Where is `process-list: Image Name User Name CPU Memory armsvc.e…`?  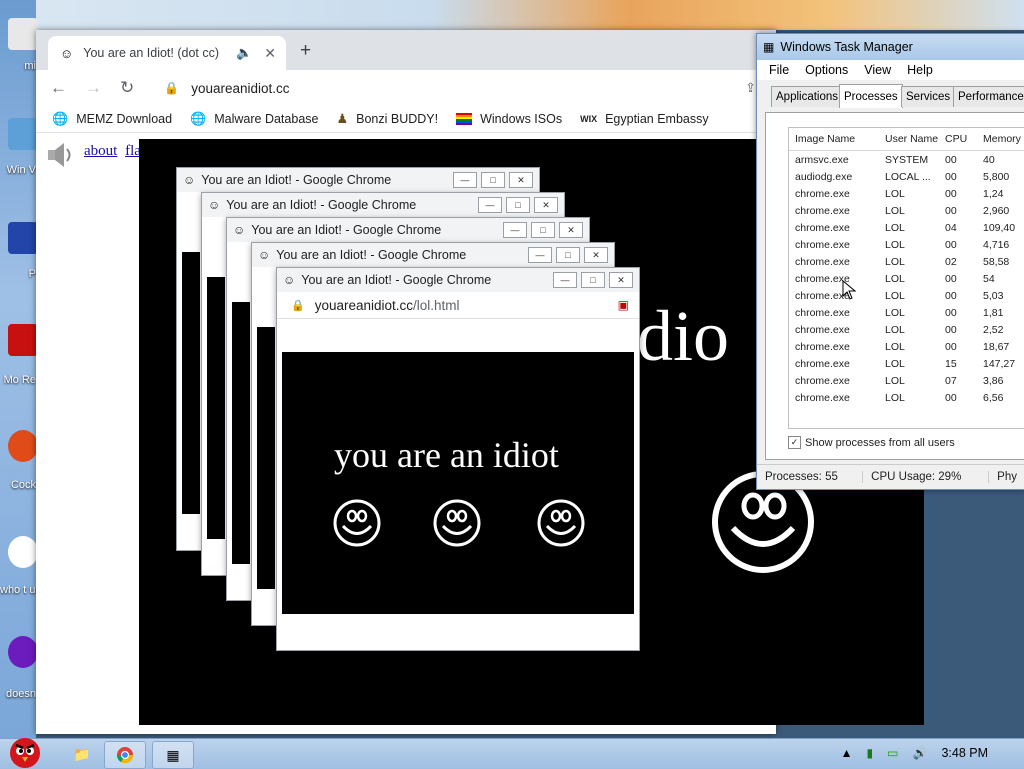 process-list: Image Name User Name CPU Memory armsvc.e… is located at coordinates (906, 278).